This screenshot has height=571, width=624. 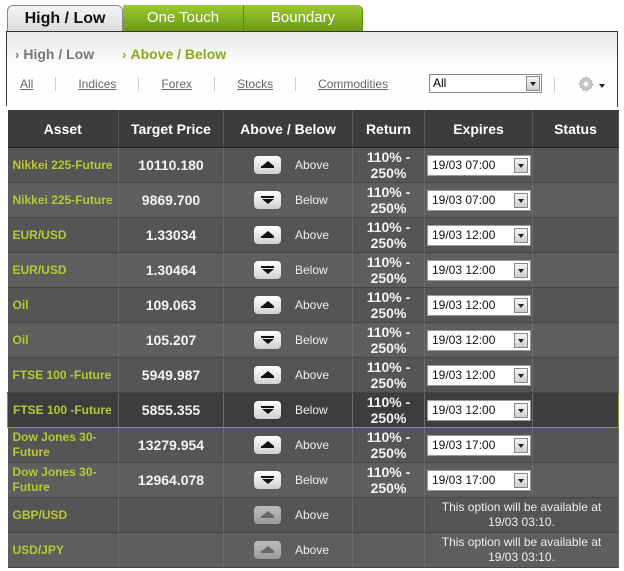 What do you see at coordinates (440, 83) in the screenshot?
I see `asset-dropdown-value: All` at bounding box center [440, 83].